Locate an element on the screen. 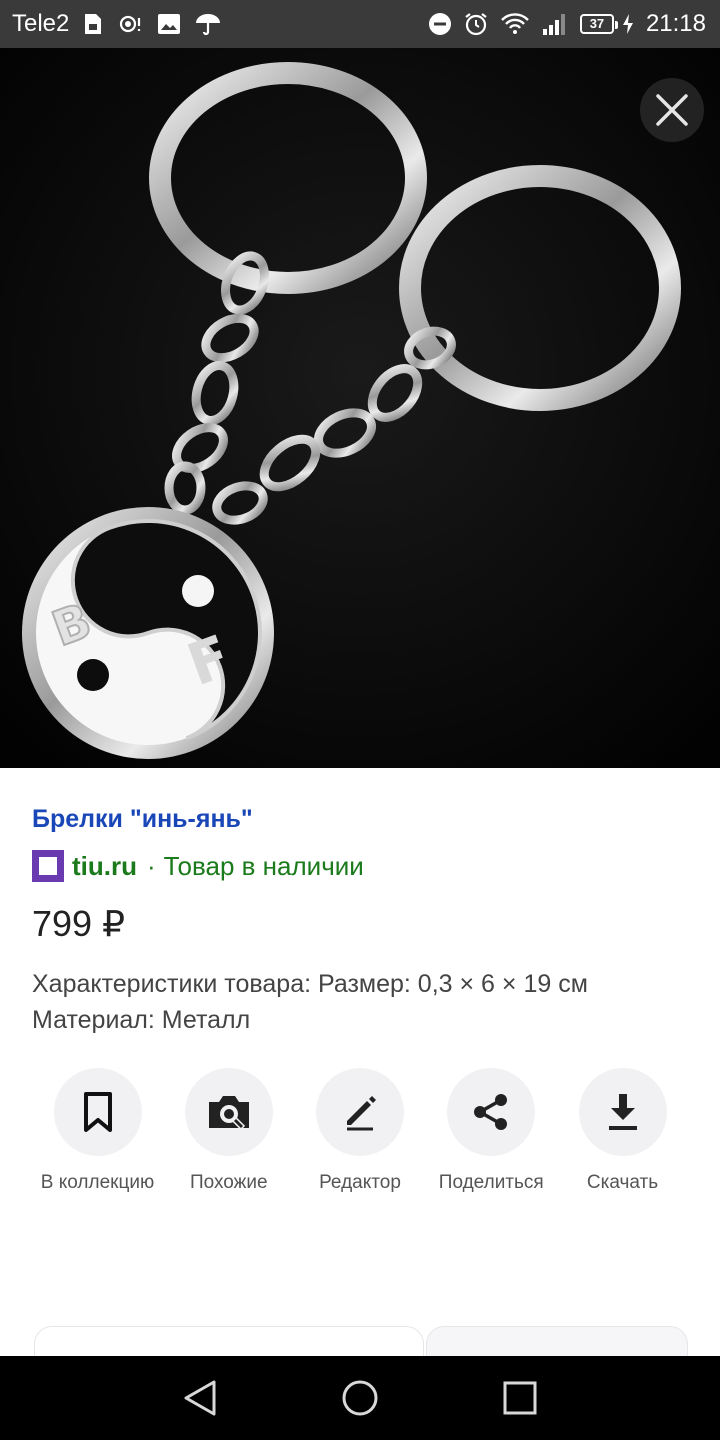  back-button is located at coordinates (200, 1398).